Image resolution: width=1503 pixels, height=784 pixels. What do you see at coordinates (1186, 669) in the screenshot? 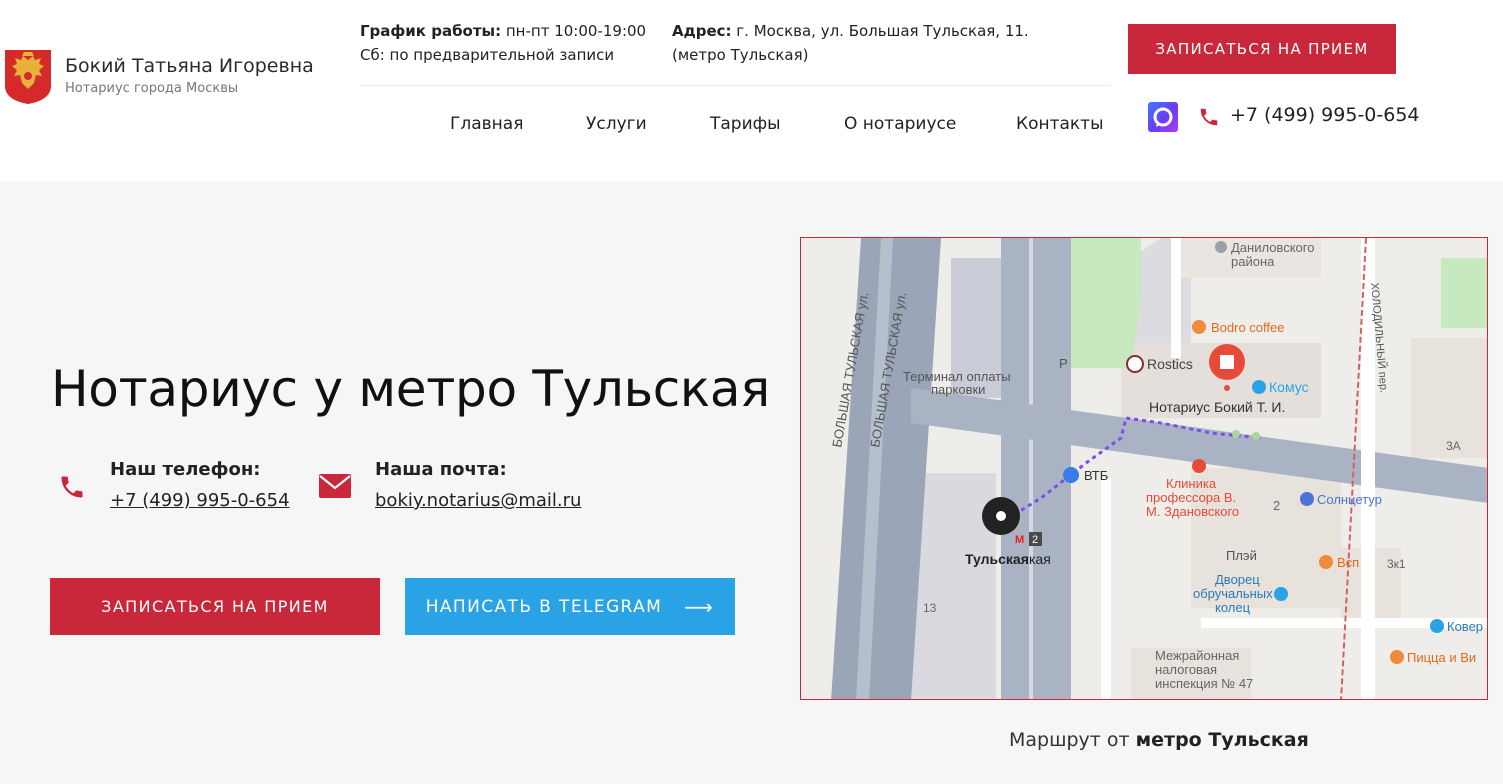
I see `map-poi-label: налоговая` at bounding box center [1186, 669].